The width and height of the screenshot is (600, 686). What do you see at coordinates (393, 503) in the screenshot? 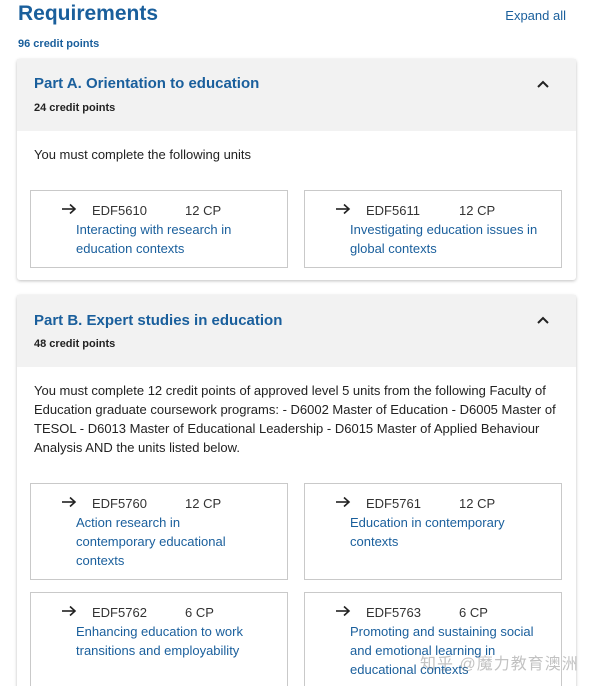
I see `unit-code: EDF5761` at bounding box center [393, 503].